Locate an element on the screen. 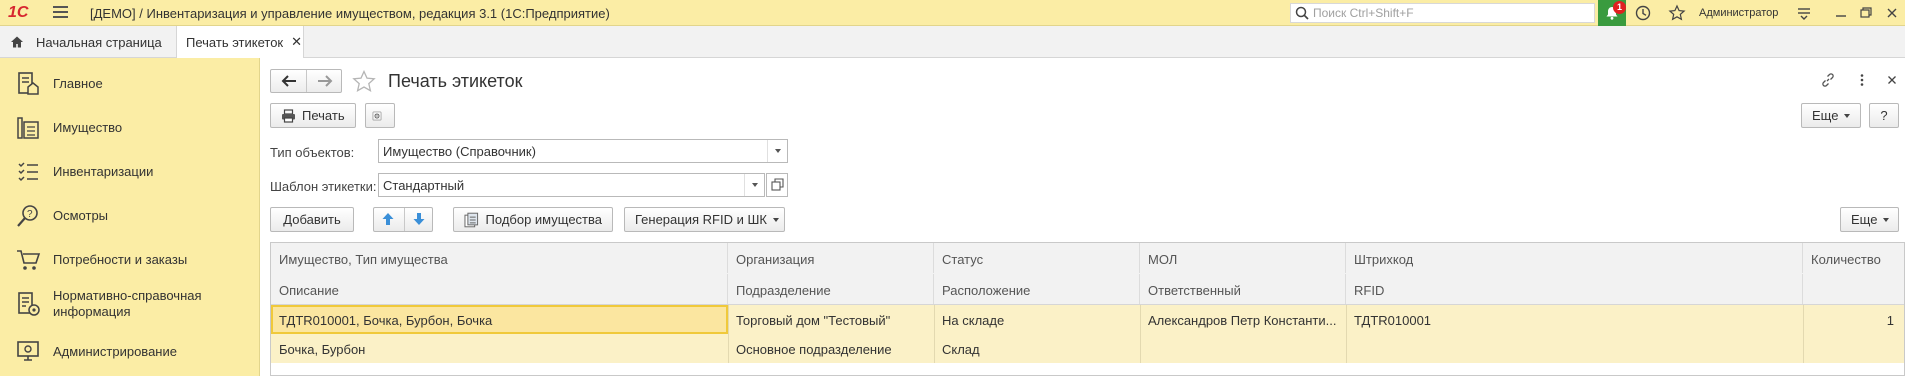 The image size is (1905, 376). sidebar-item-label: Главное is located at coordinates (78, 83).